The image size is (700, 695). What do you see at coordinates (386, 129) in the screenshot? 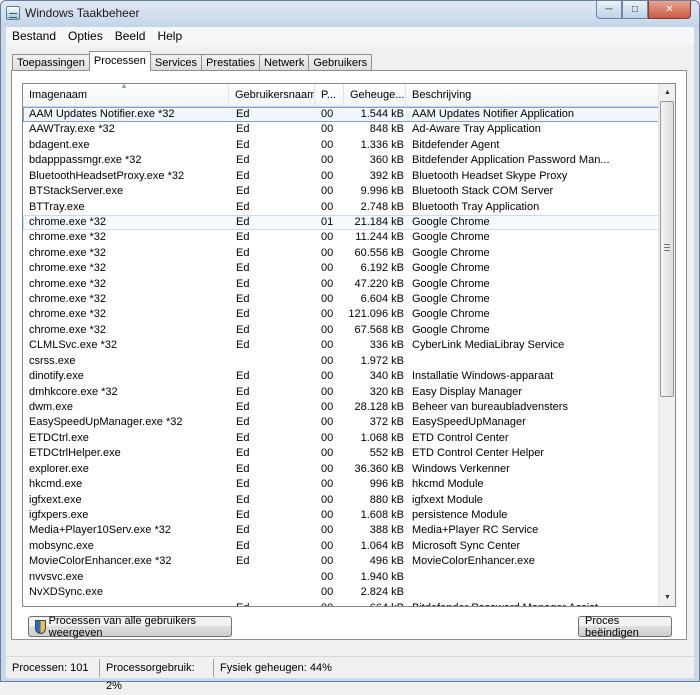
I see `cell-memory: 848 kB` at bounding box center [386, 129].